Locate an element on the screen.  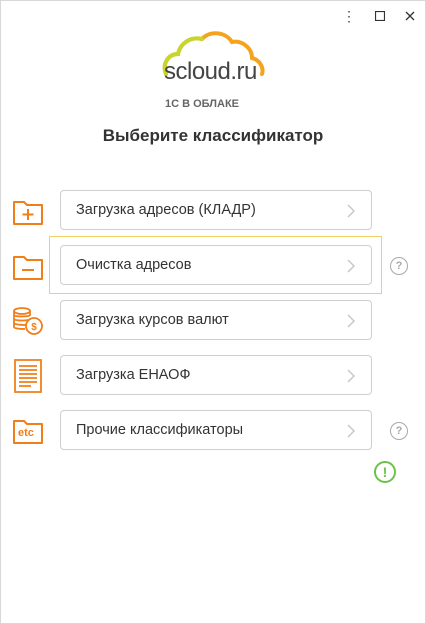
folder-plus-icon is located at coordinates (28, 212).